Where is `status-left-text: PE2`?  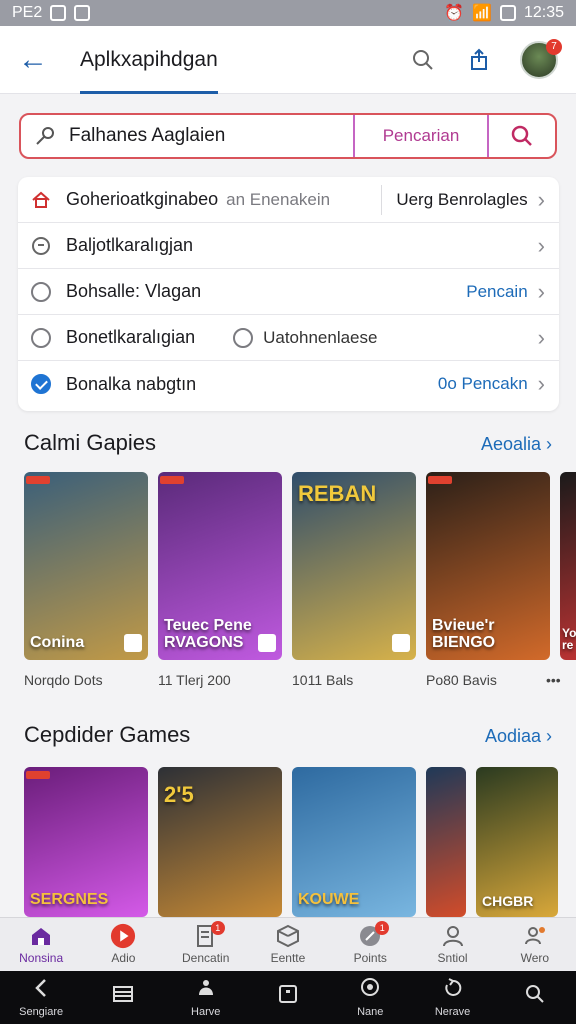 status-left-text: PE2 is located at coordinates (27, 12).